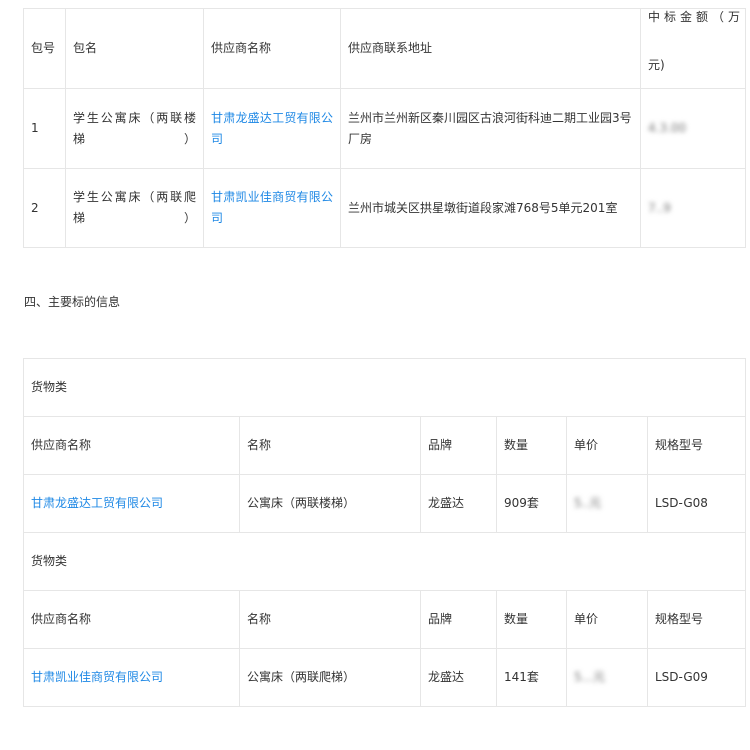  What do you see at coordinates (531, 503) in the screenshot?
I see `item-quantity: 909套` at bounding box center [531, 503].